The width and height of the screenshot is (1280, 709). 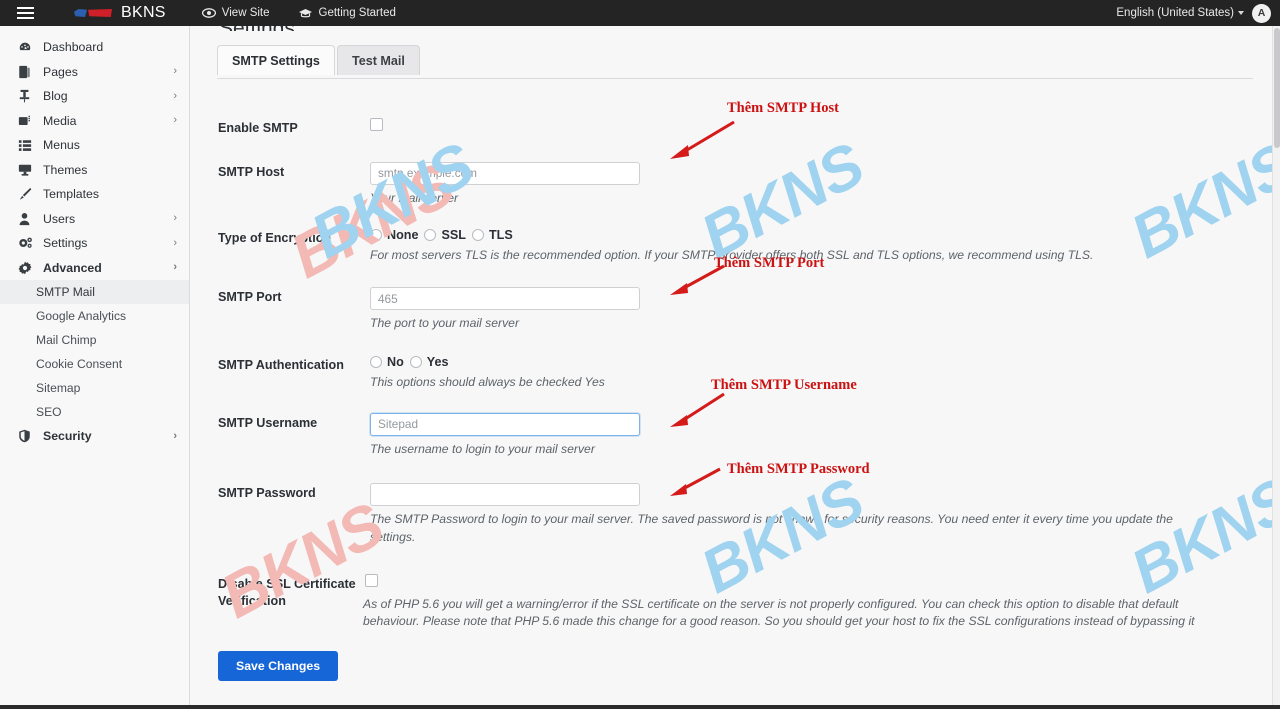 I want to click on view-site-link: View Site, so click(x=235, y=13).